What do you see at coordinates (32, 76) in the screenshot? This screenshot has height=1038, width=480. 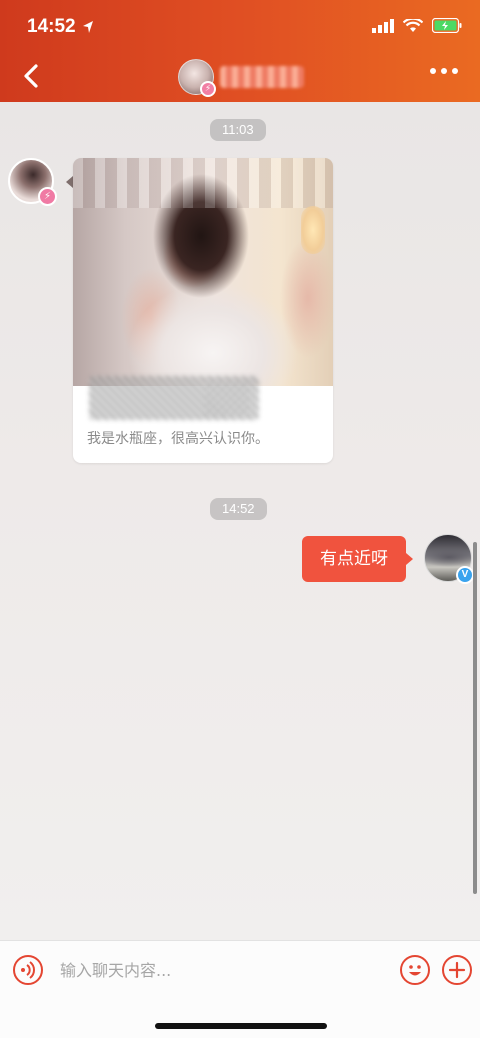 I see `back-icon` at bounding box center [32, 76].